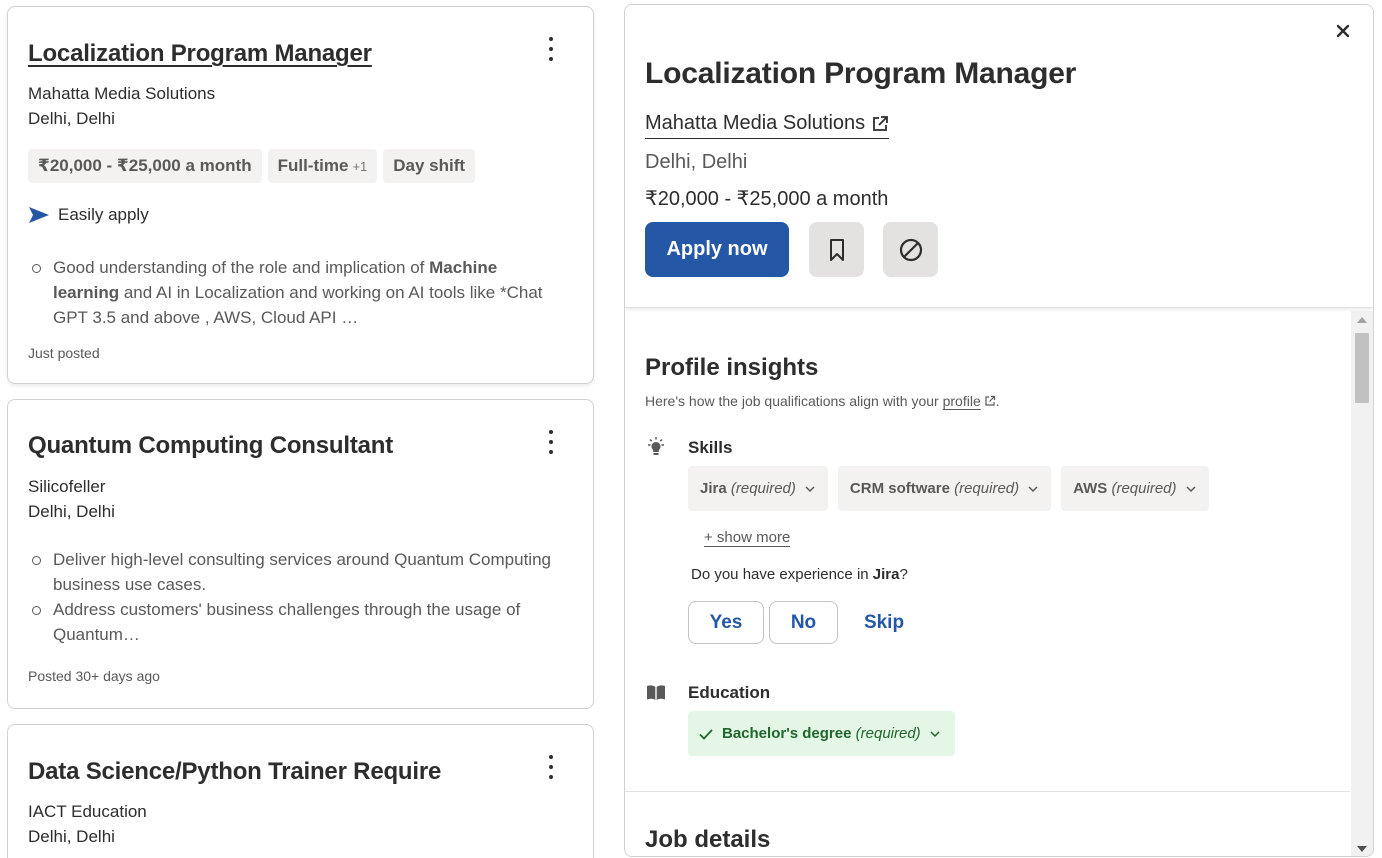  I want to click on not-interested-button, so click(910, 249).